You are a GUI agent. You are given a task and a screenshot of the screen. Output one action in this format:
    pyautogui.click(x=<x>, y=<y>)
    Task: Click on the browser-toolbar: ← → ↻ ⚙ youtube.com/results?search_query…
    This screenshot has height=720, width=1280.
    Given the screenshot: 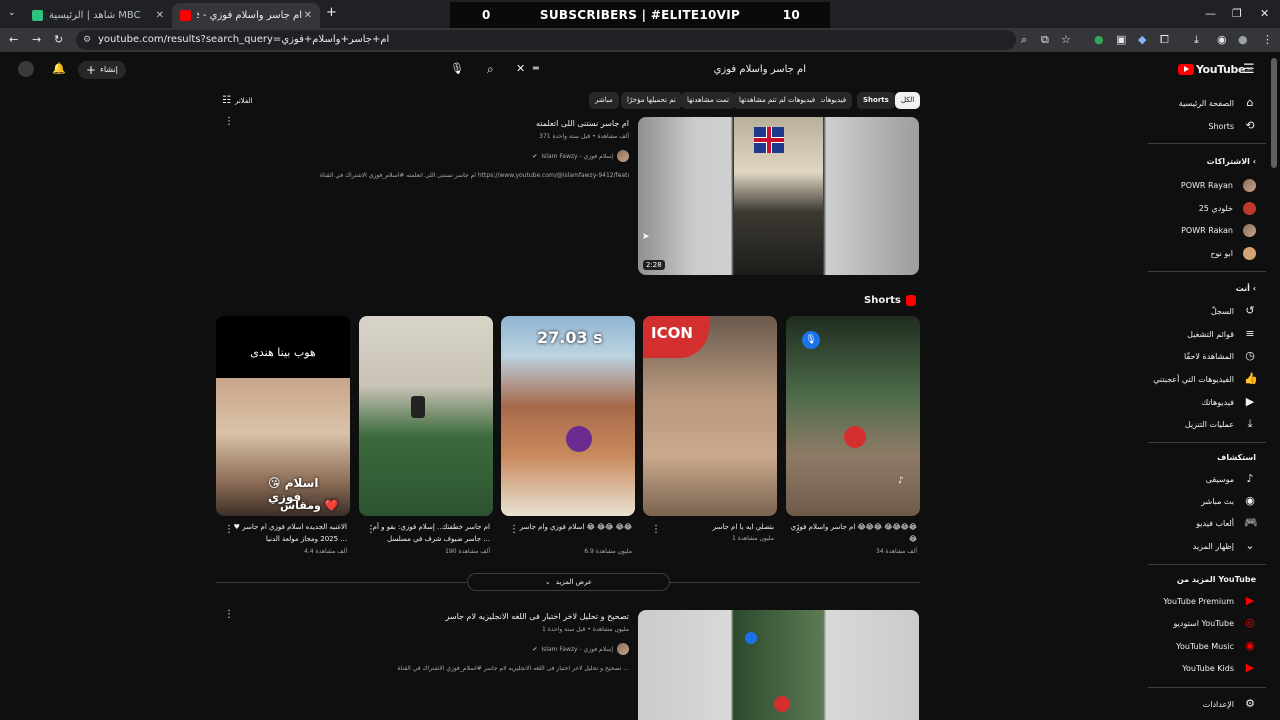 What is the action you would take?
    pyautogui.click(x=640, y=40)
    